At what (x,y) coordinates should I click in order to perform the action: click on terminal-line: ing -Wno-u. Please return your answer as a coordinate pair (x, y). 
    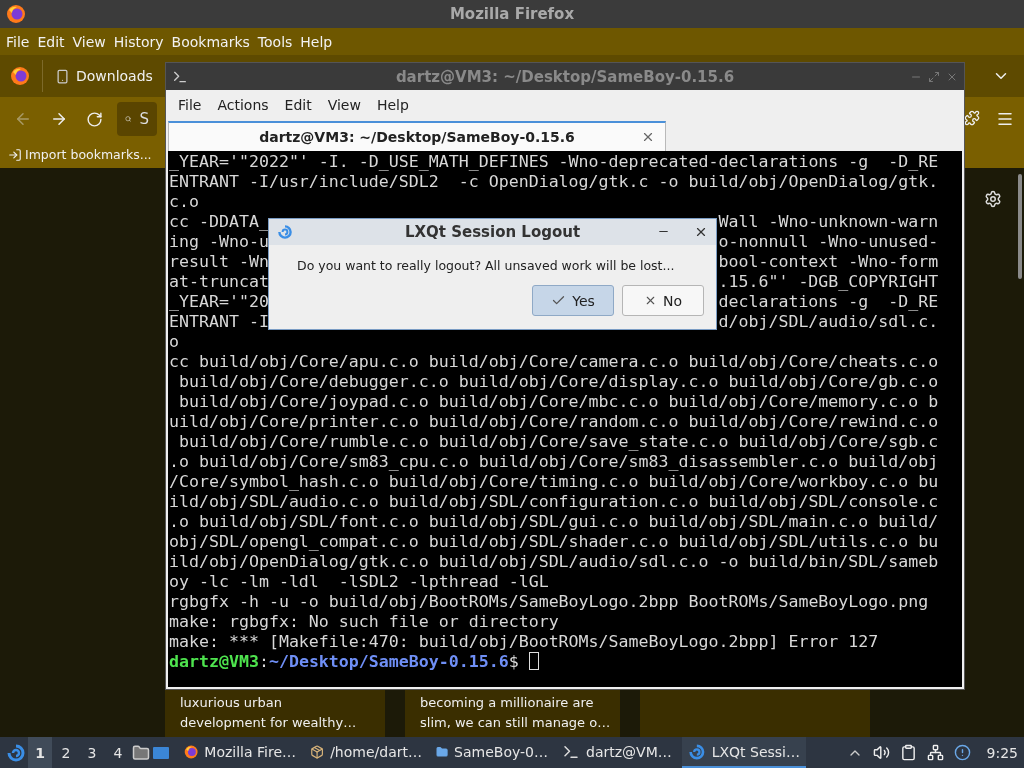
    Looking at the image, I should click on (219, 242).